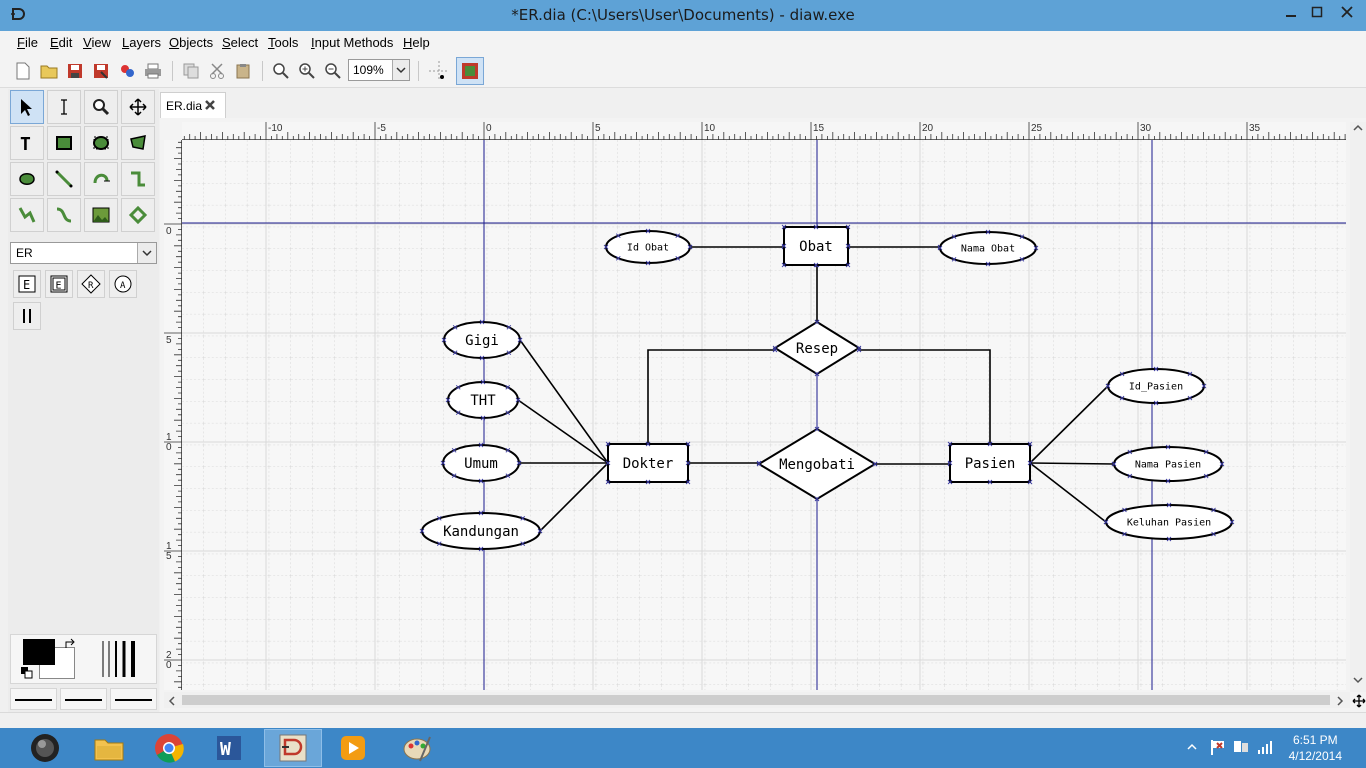 Image resolution: width=1366 pixels, height=768 pixels. What do you see at coordinates (64, 215) in the screenshot?
I see `bezier-line-tool` at bounding box center [64, 215].